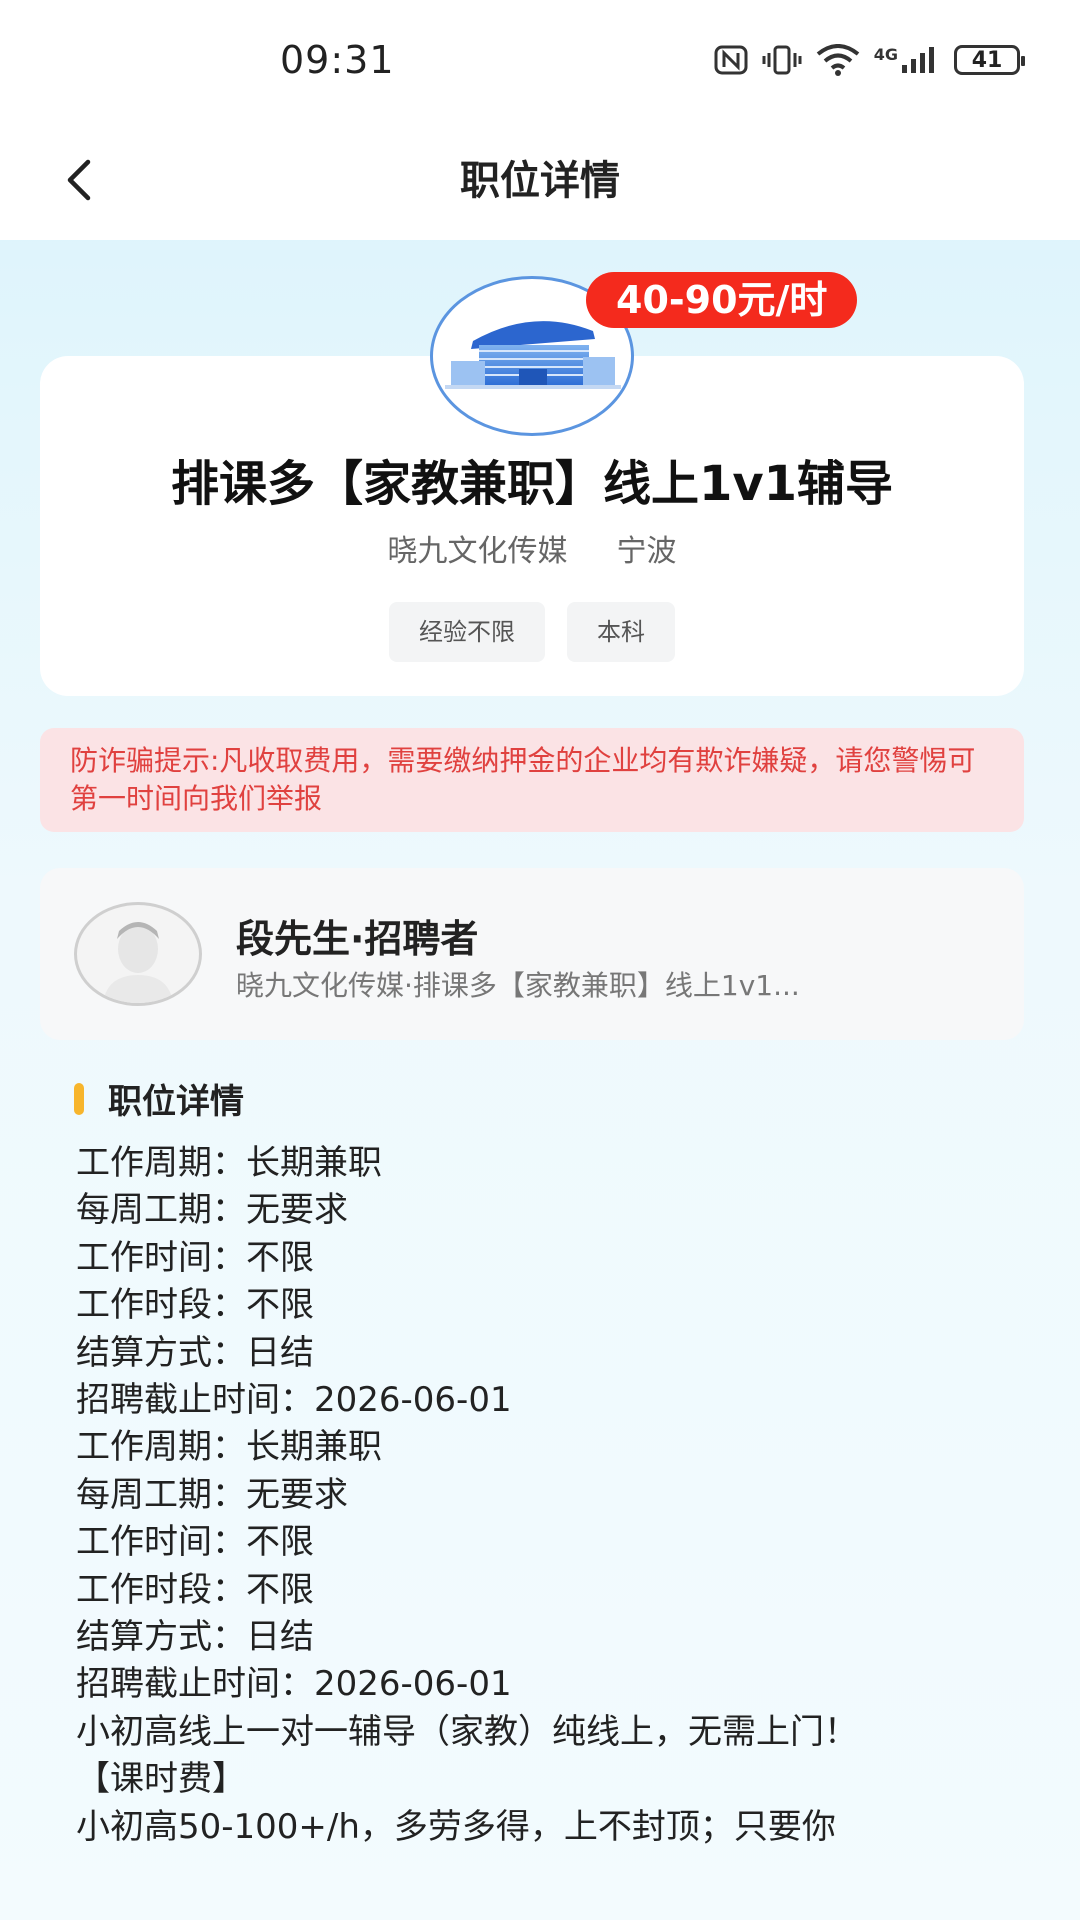 The height and width of the screenshot is (1920, 1080). I want to click on avatar, so click(138, 954).